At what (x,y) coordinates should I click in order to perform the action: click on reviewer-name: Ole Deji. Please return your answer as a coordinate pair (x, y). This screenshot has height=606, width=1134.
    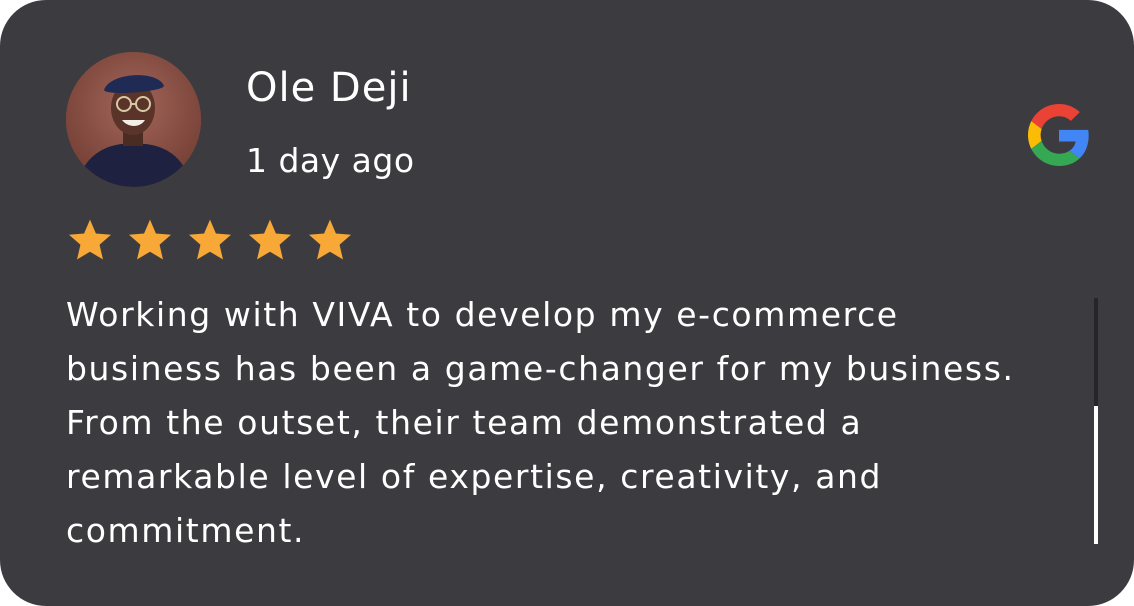
    Looking at the image, I should click on (329, 88).